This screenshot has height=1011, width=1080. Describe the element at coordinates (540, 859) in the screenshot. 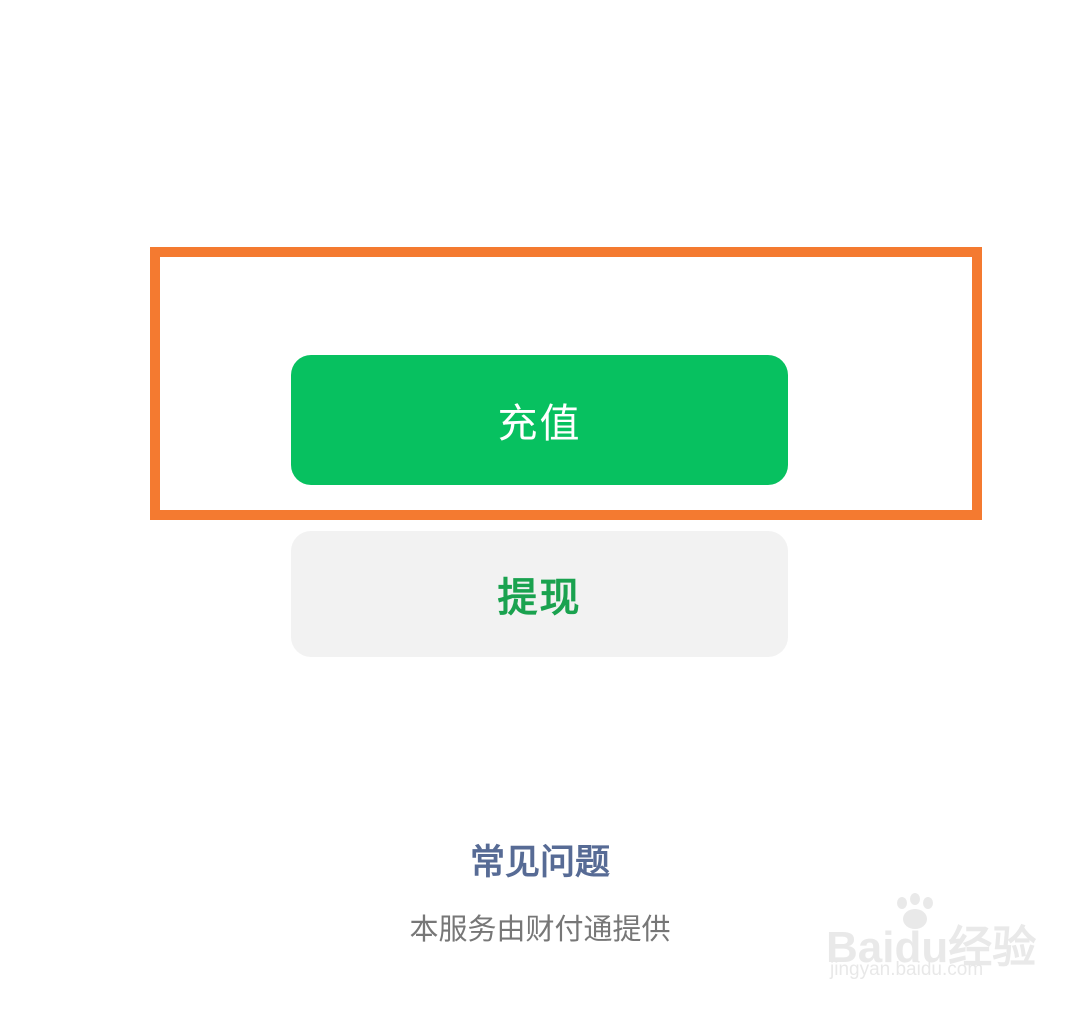

I see `faq-link: 常见问题` at that location.